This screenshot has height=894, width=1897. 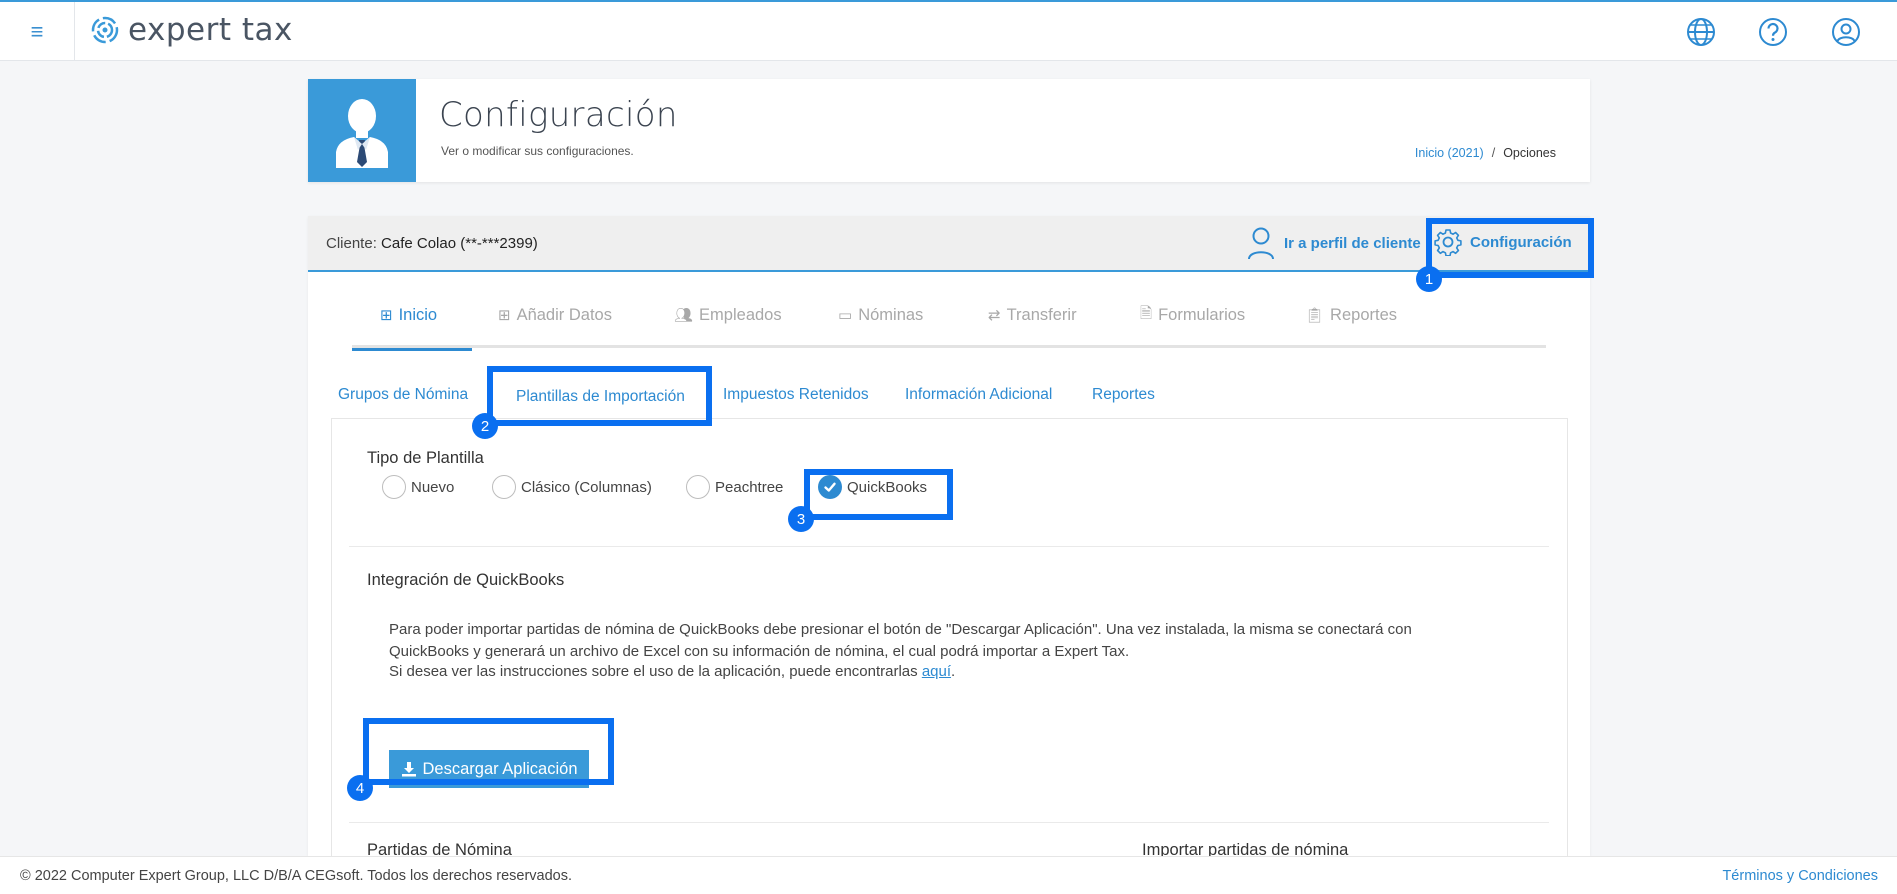 I want to click on client-info: Cliente: Cafe Colao (**-***2399), so click(x=432, y=243).